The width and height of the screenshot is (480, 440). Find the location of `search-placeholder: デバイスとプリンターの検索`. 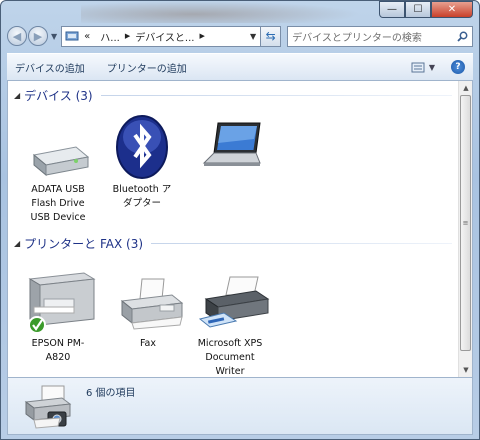

search-placeholder: デバイスとプリンターの検索 is located at coordinates (357, 38).